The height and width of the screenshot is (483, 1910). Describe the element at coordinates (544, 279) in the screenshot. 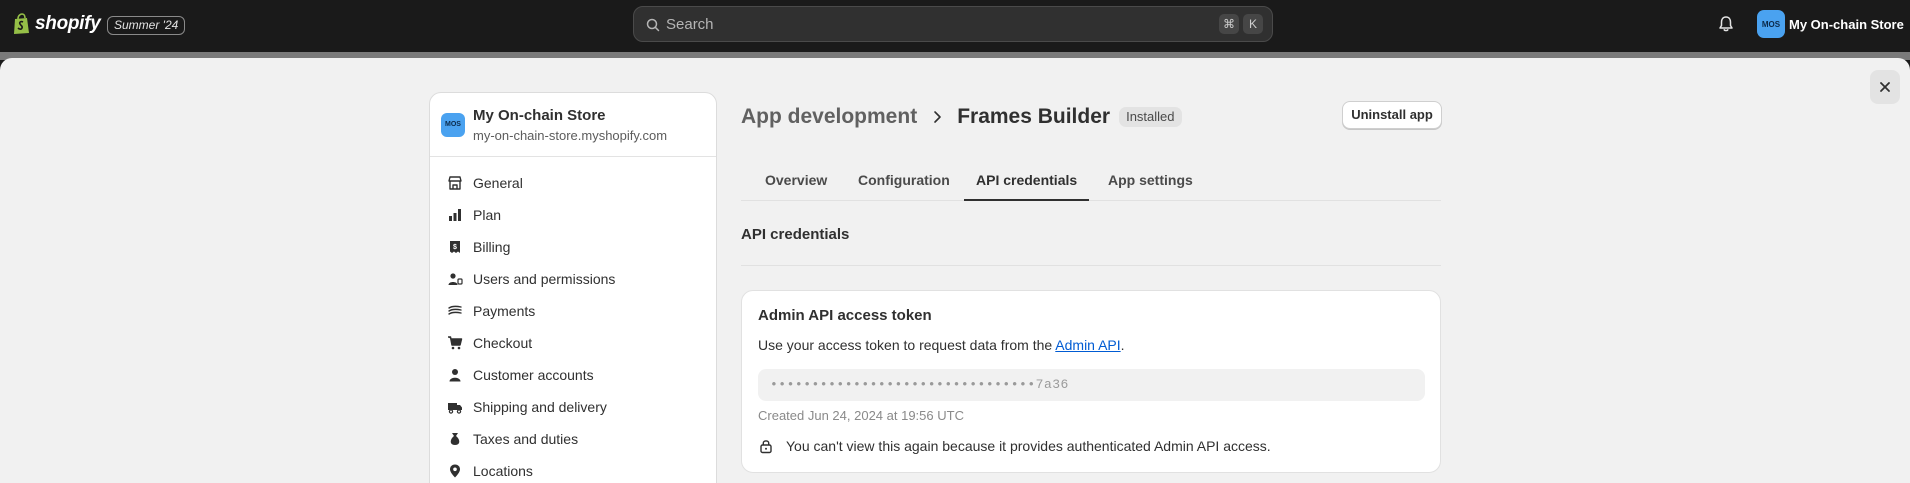

I see `sidebar-item-label: Users and permissions` at that location.